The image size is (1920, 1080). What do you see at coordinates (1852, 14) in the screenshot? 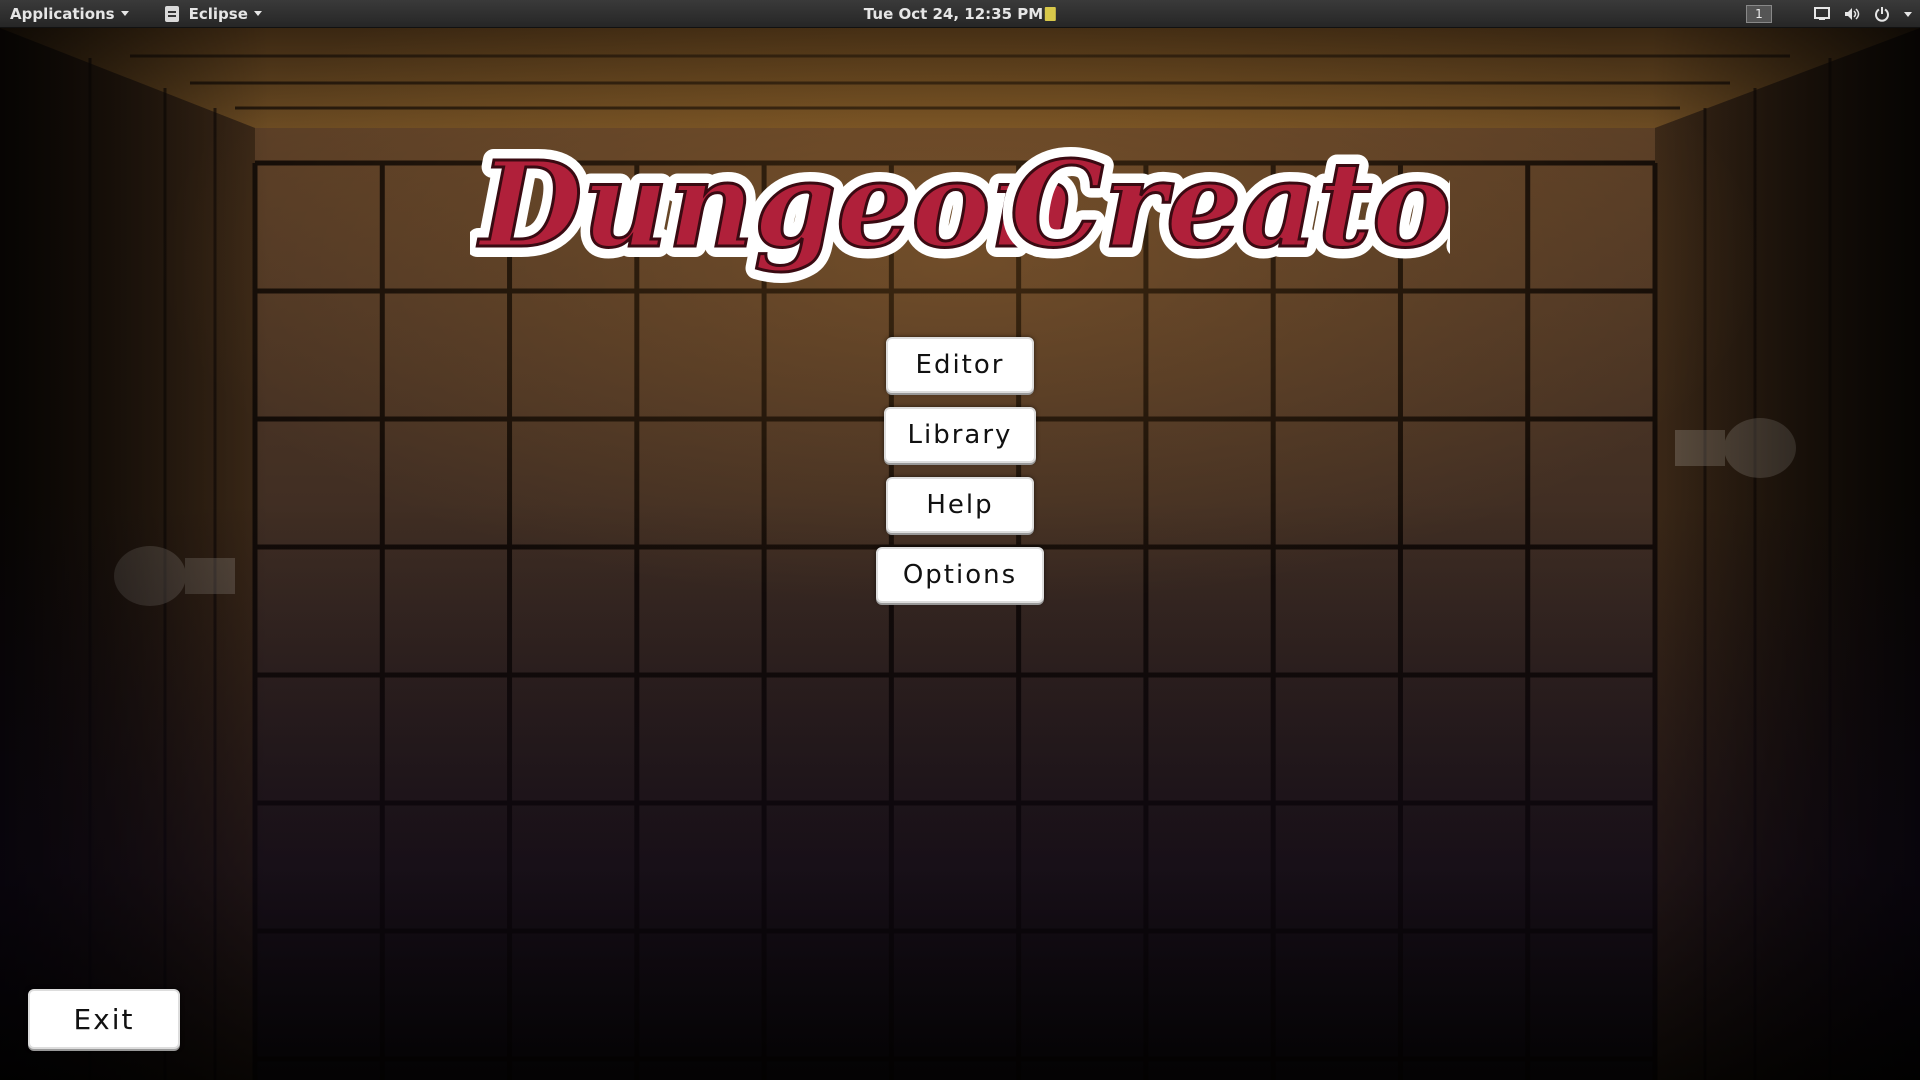
I see `volume-icon` at bounding box center [1852, 14].